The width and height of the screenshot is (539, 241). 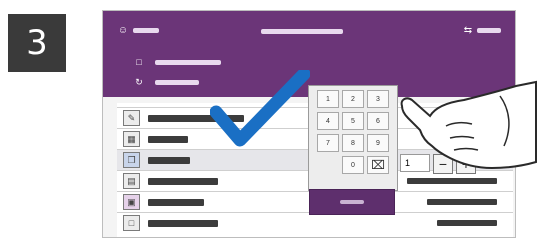 I want to click on key-5: 5, so click(x=353, y=121).